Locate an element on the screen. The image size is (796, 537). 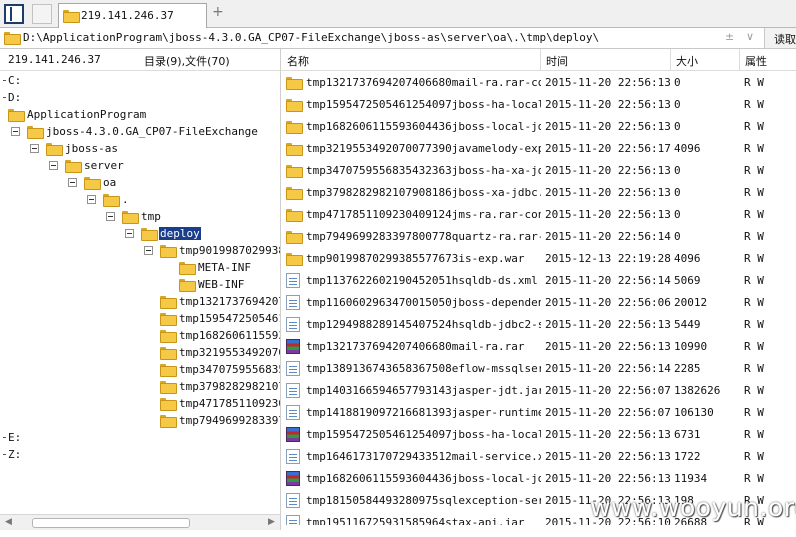
tree-horizontal-scrollbar: ◀ ▶ is located at coordinates (140, 522).